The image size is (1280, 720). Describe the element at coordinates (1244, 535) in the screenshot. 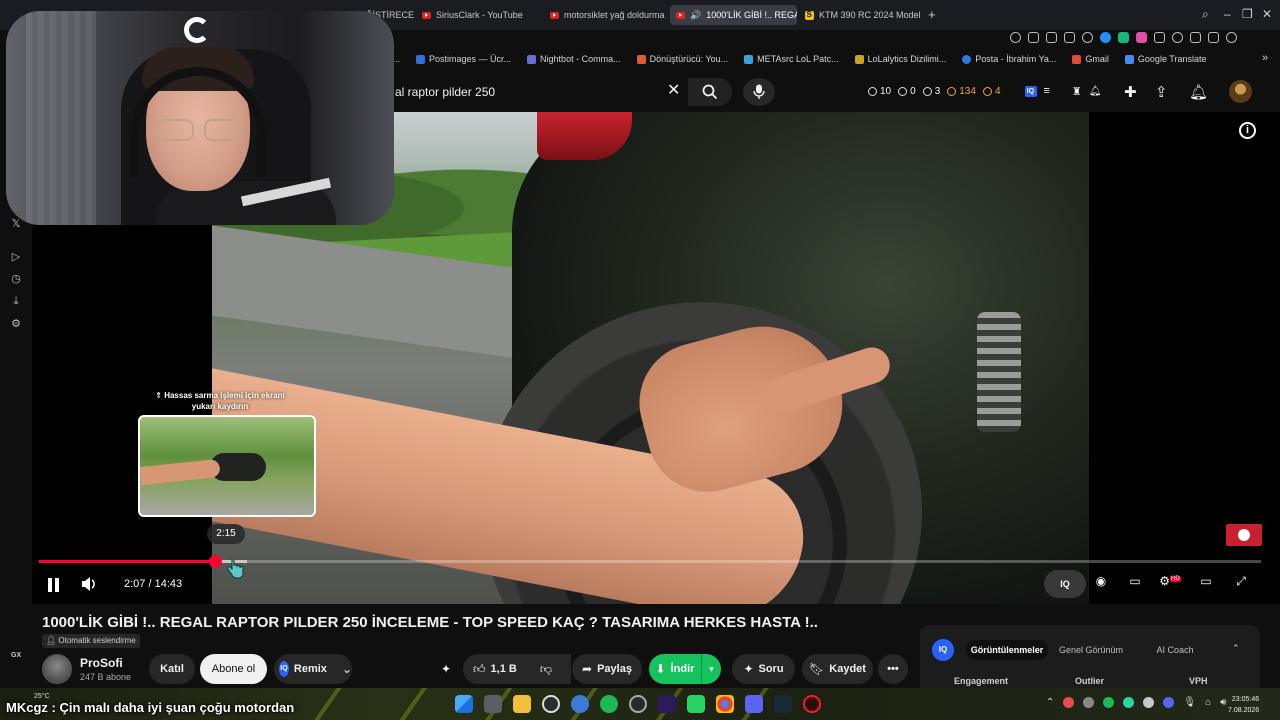

I see `channel-watermark-icon` at that location.